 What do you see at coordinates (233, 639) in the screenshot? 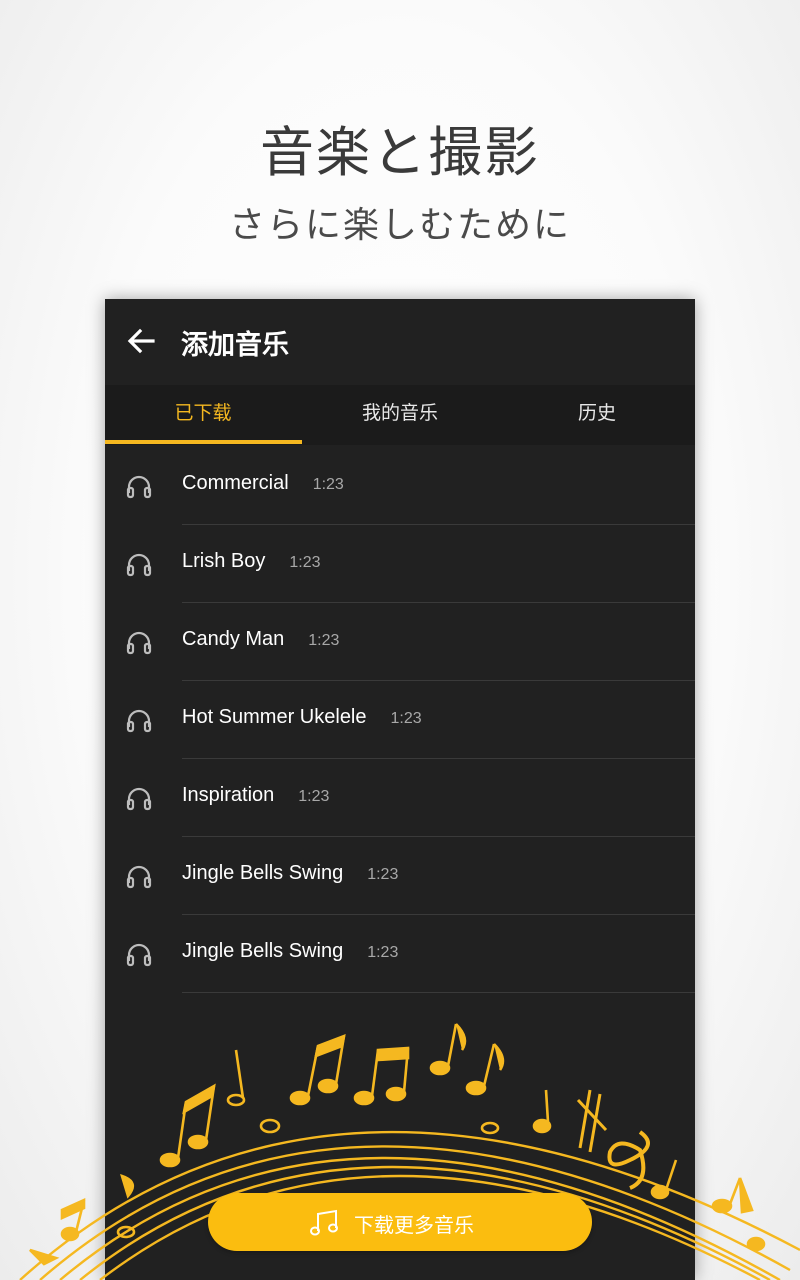
I see `track-title: Candy Man` at bounding box center [233, 639].